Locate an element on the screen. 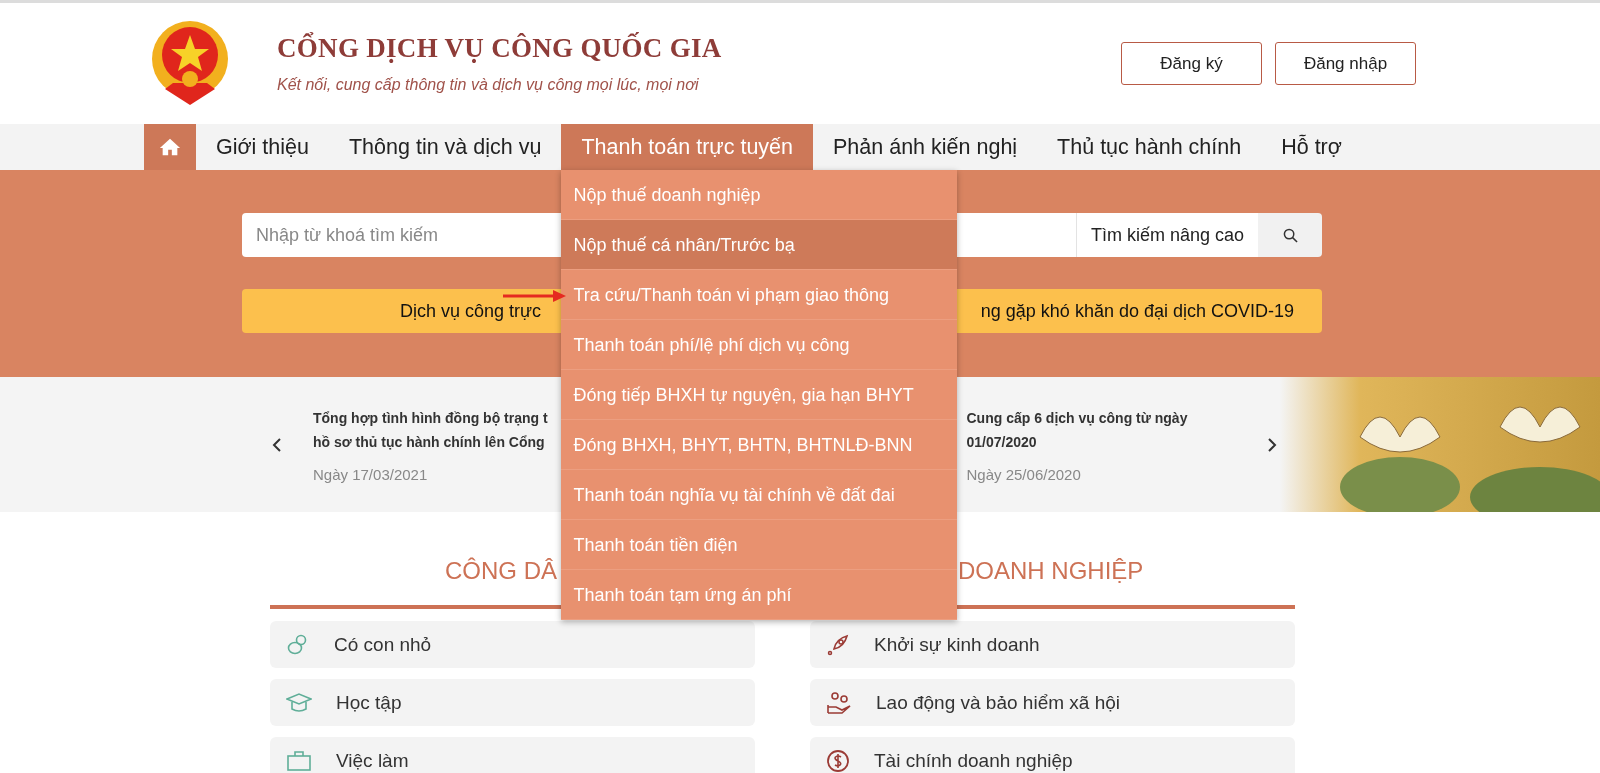 The image size is (1600, 773). category-label: Có con nhỏ is located at coordinates (383, 644).